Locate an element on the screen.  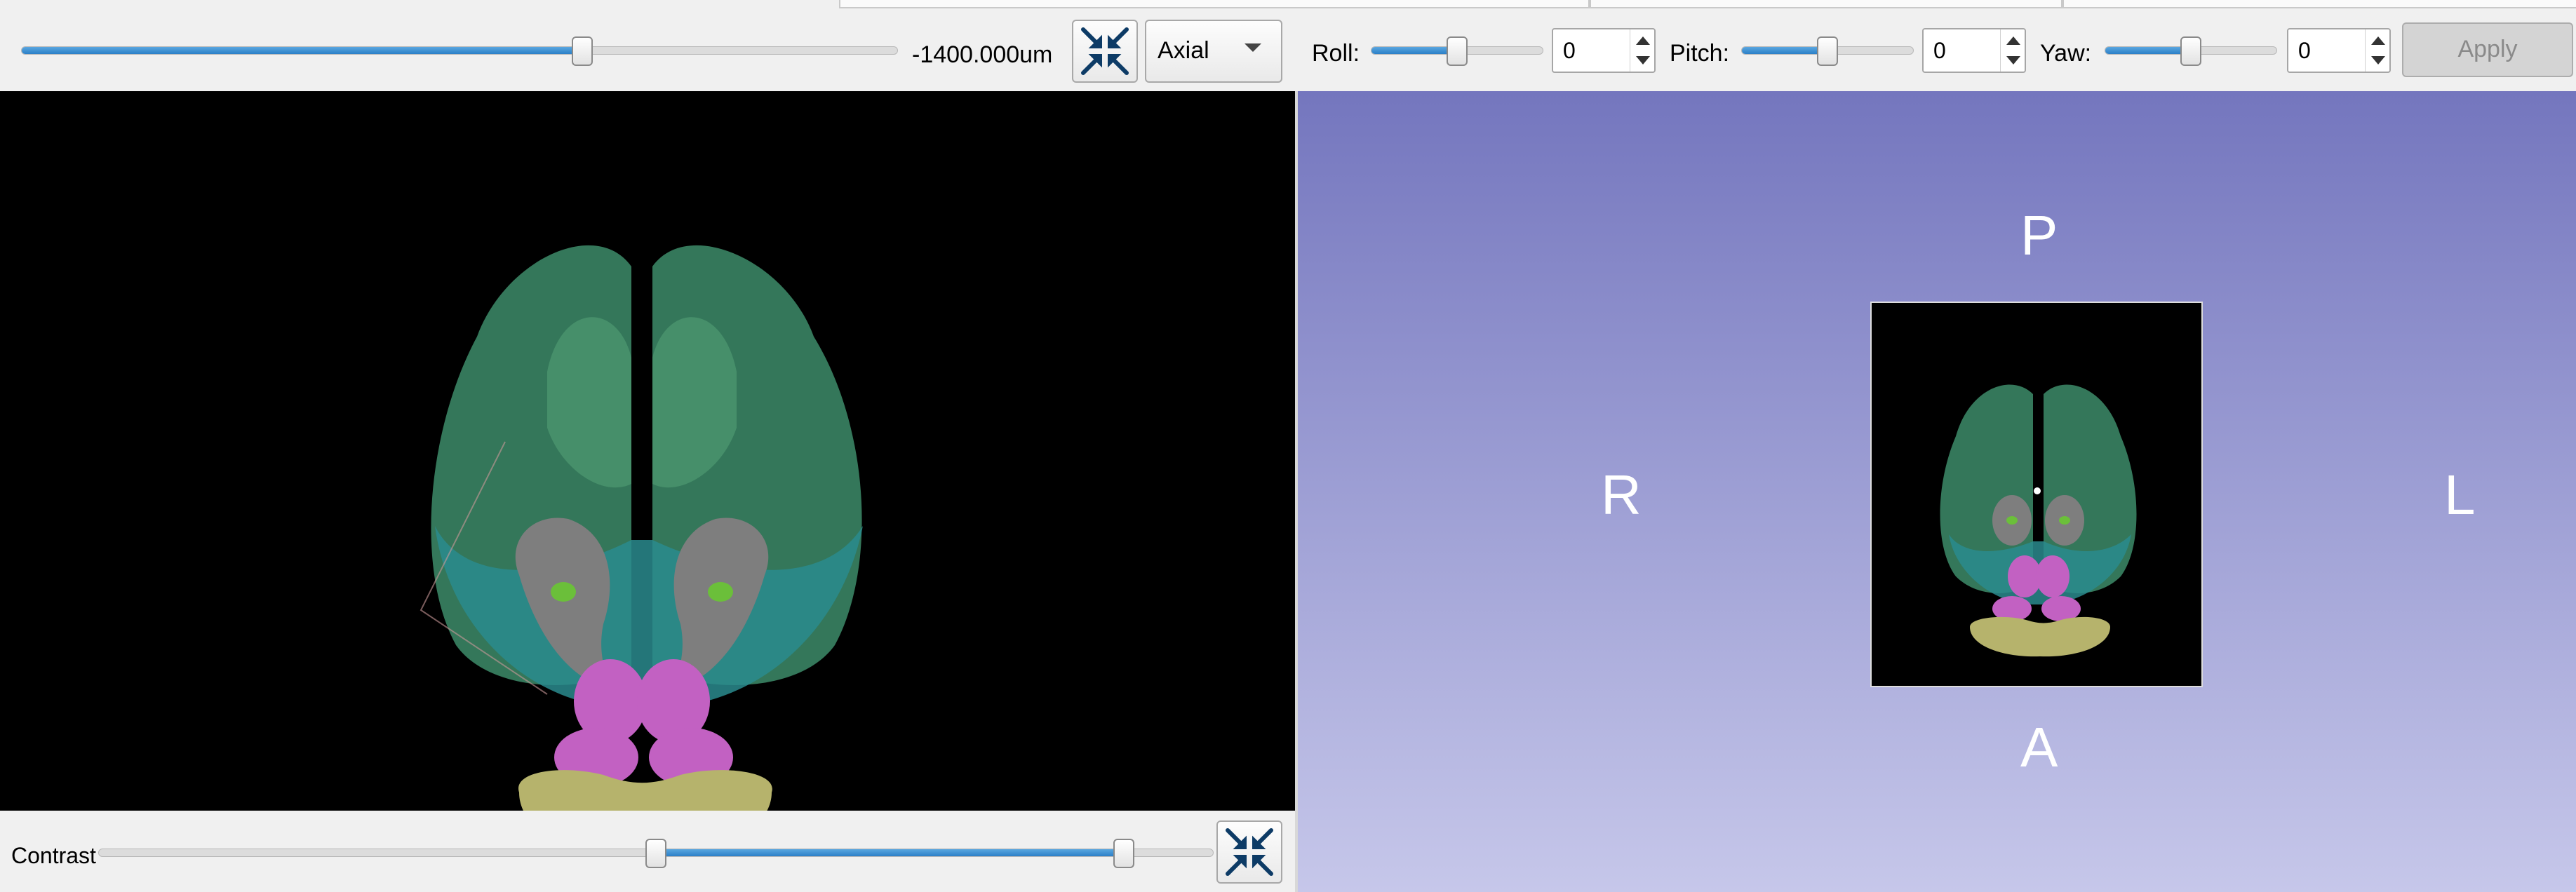
apply-button: Apply is located at coordinates (2487, 49).